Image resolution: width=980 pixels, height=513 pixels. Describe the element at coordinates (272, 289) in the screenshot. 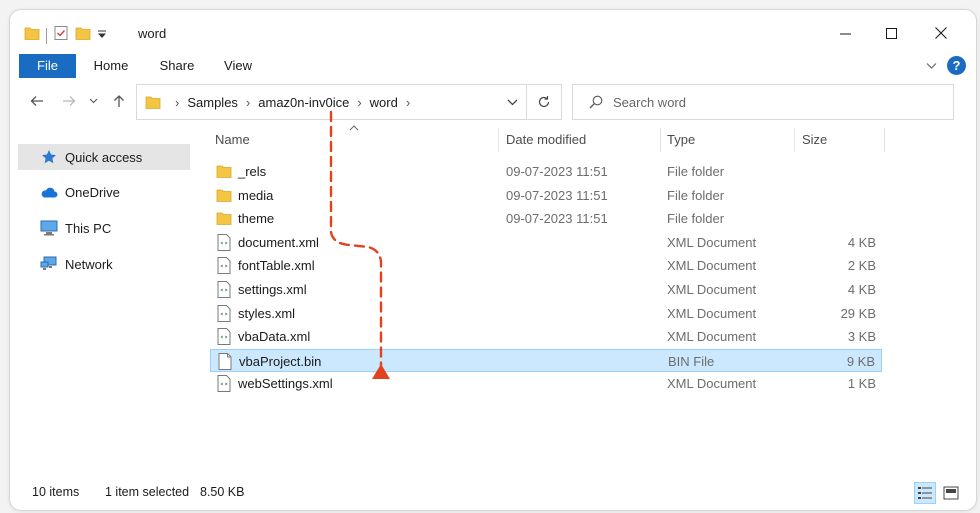

I see `file-name: settings.xml` at that location.